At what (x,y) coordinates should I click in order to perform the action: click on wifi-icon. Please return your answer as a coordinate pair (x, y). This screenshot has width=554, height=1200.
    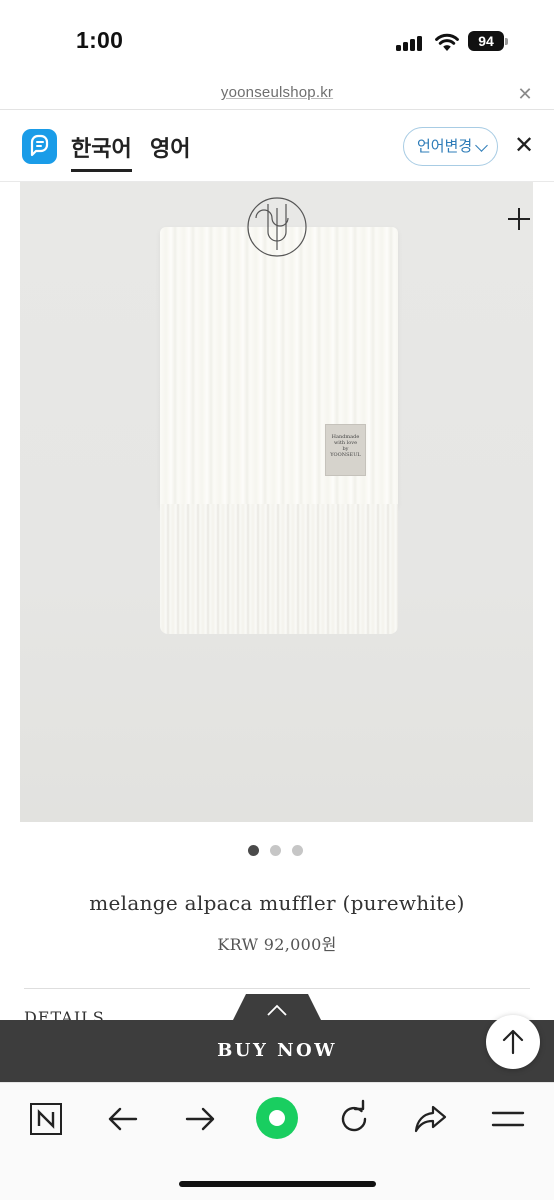
    Looking at the image, I should click on (447, 42).